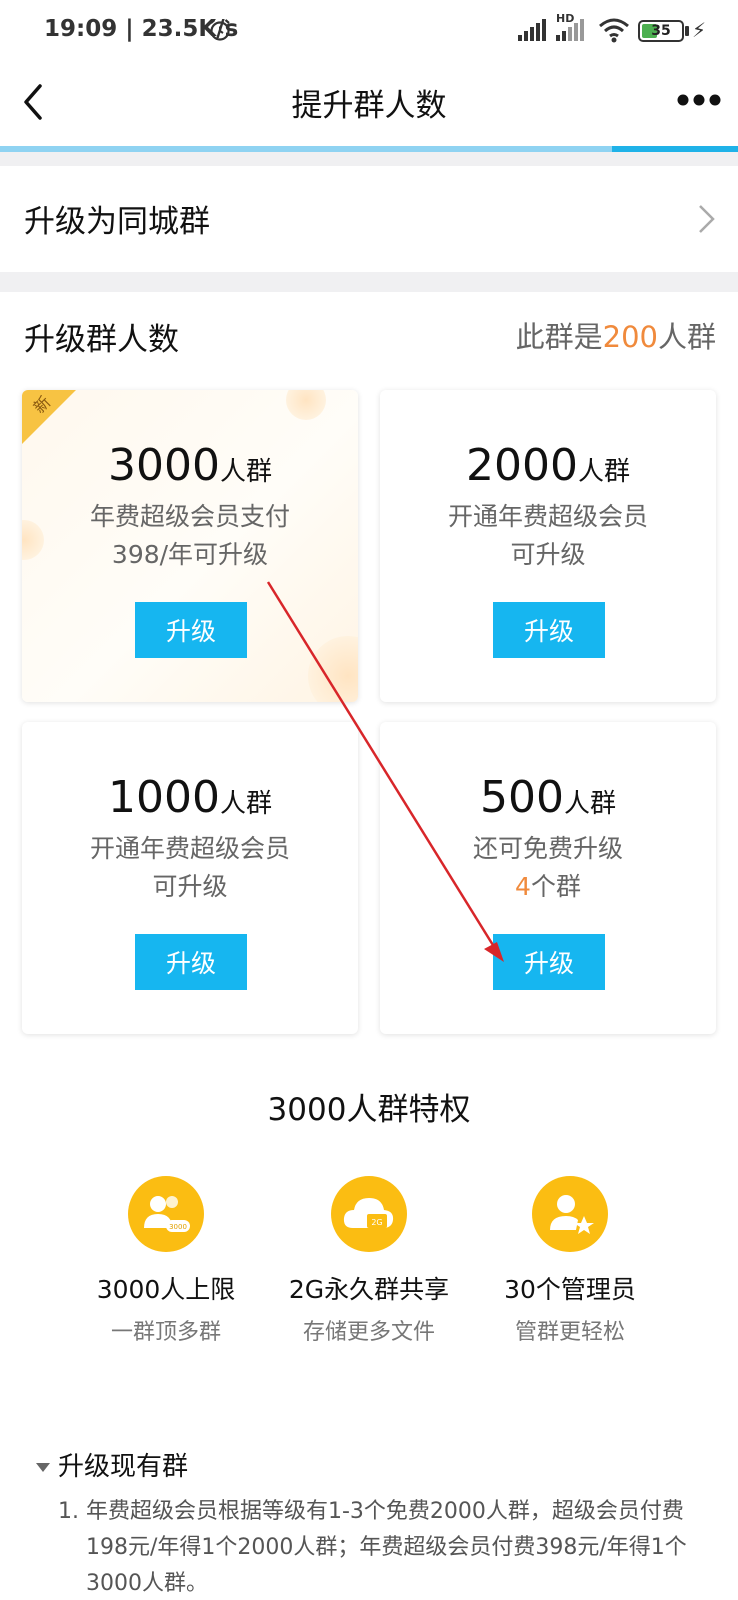  I want to click on plan-card-500: 500人群 还可免费升级 4个群 升级, so click(548, 878).